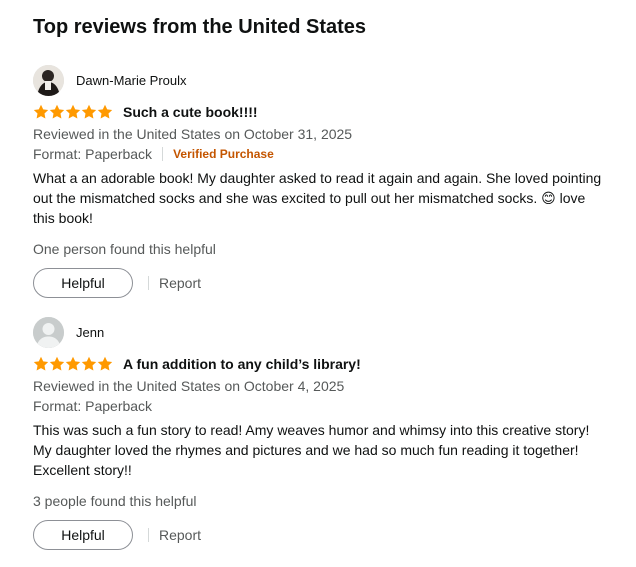 This screenshot has height=567, width=636. Describe the element at coordinates (131, 80) in the screenshot. I see `reviewer-name: Dawn-Marie Proulx` at that location.